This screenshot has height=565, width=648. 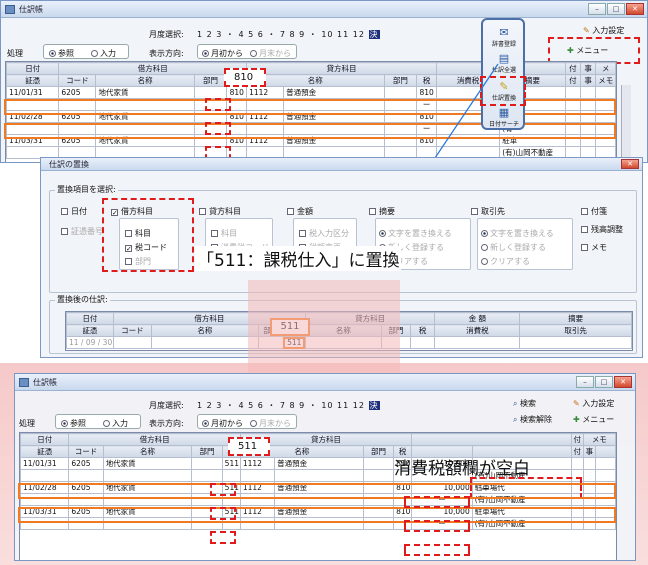 I want to click on voucher-checkbox: 証憑番号, so click(x=82, y=231).